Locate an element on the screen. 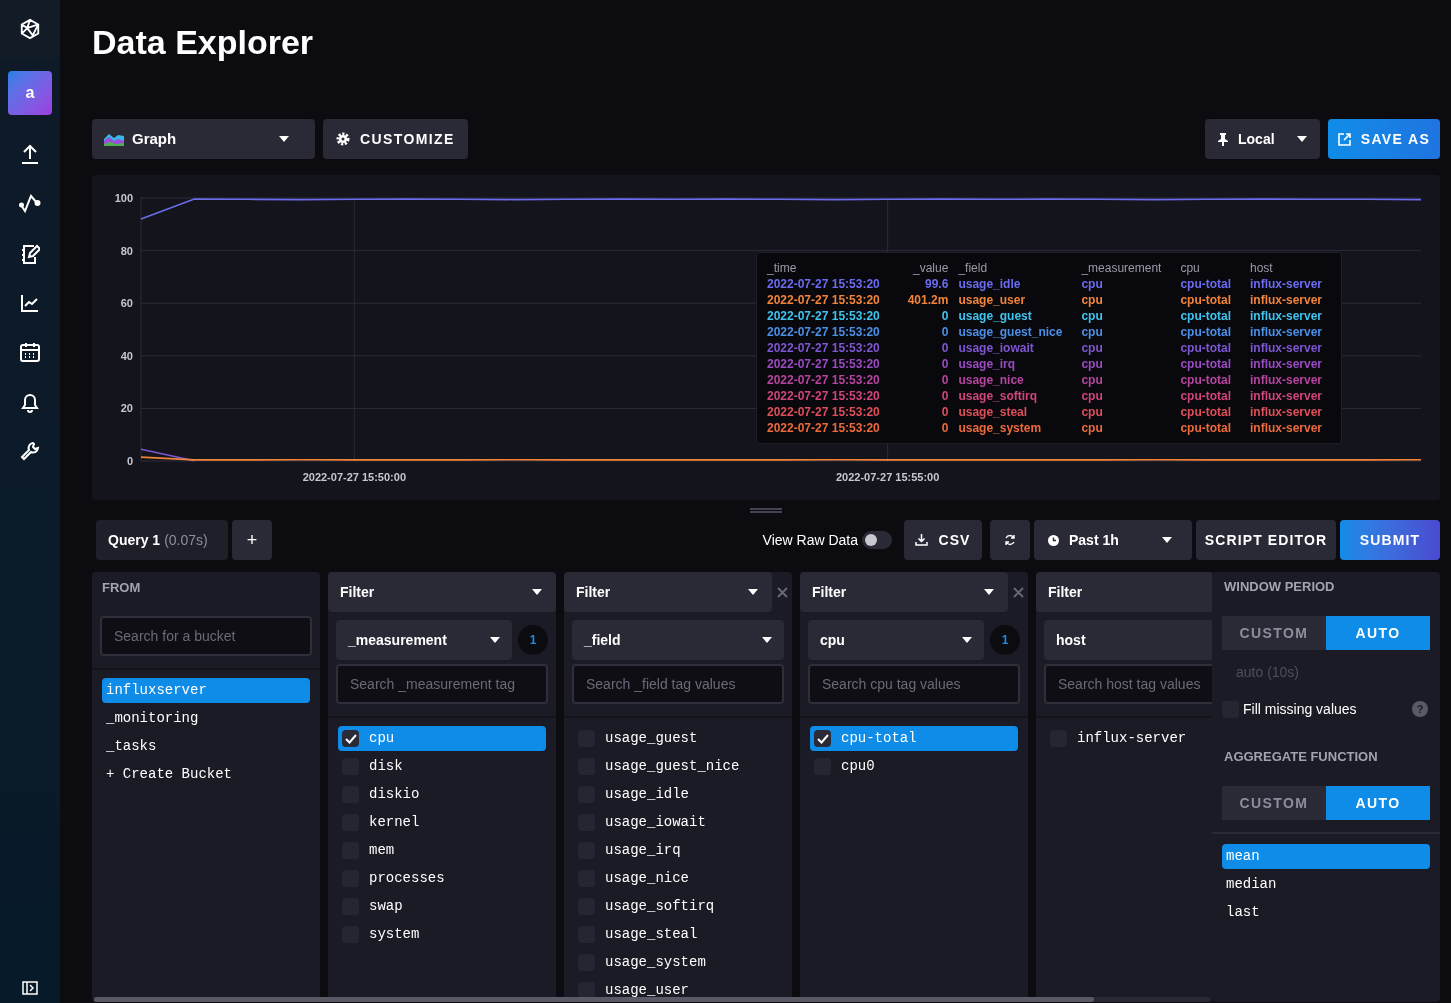  tag-value-item: usage_irq is located at coordinates (678, 850).